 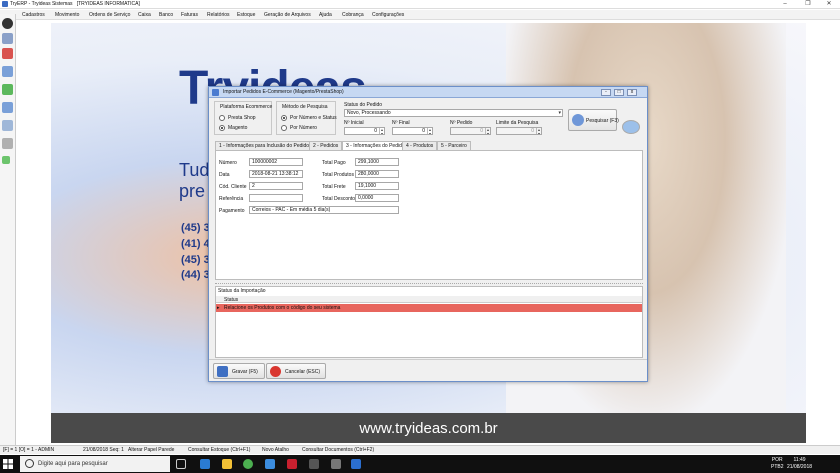 What do you see at coordinates (453, 113) in the screenshot?
I see `order-status-select: Novo, Processando ▾` at bounding box center [453, 113].